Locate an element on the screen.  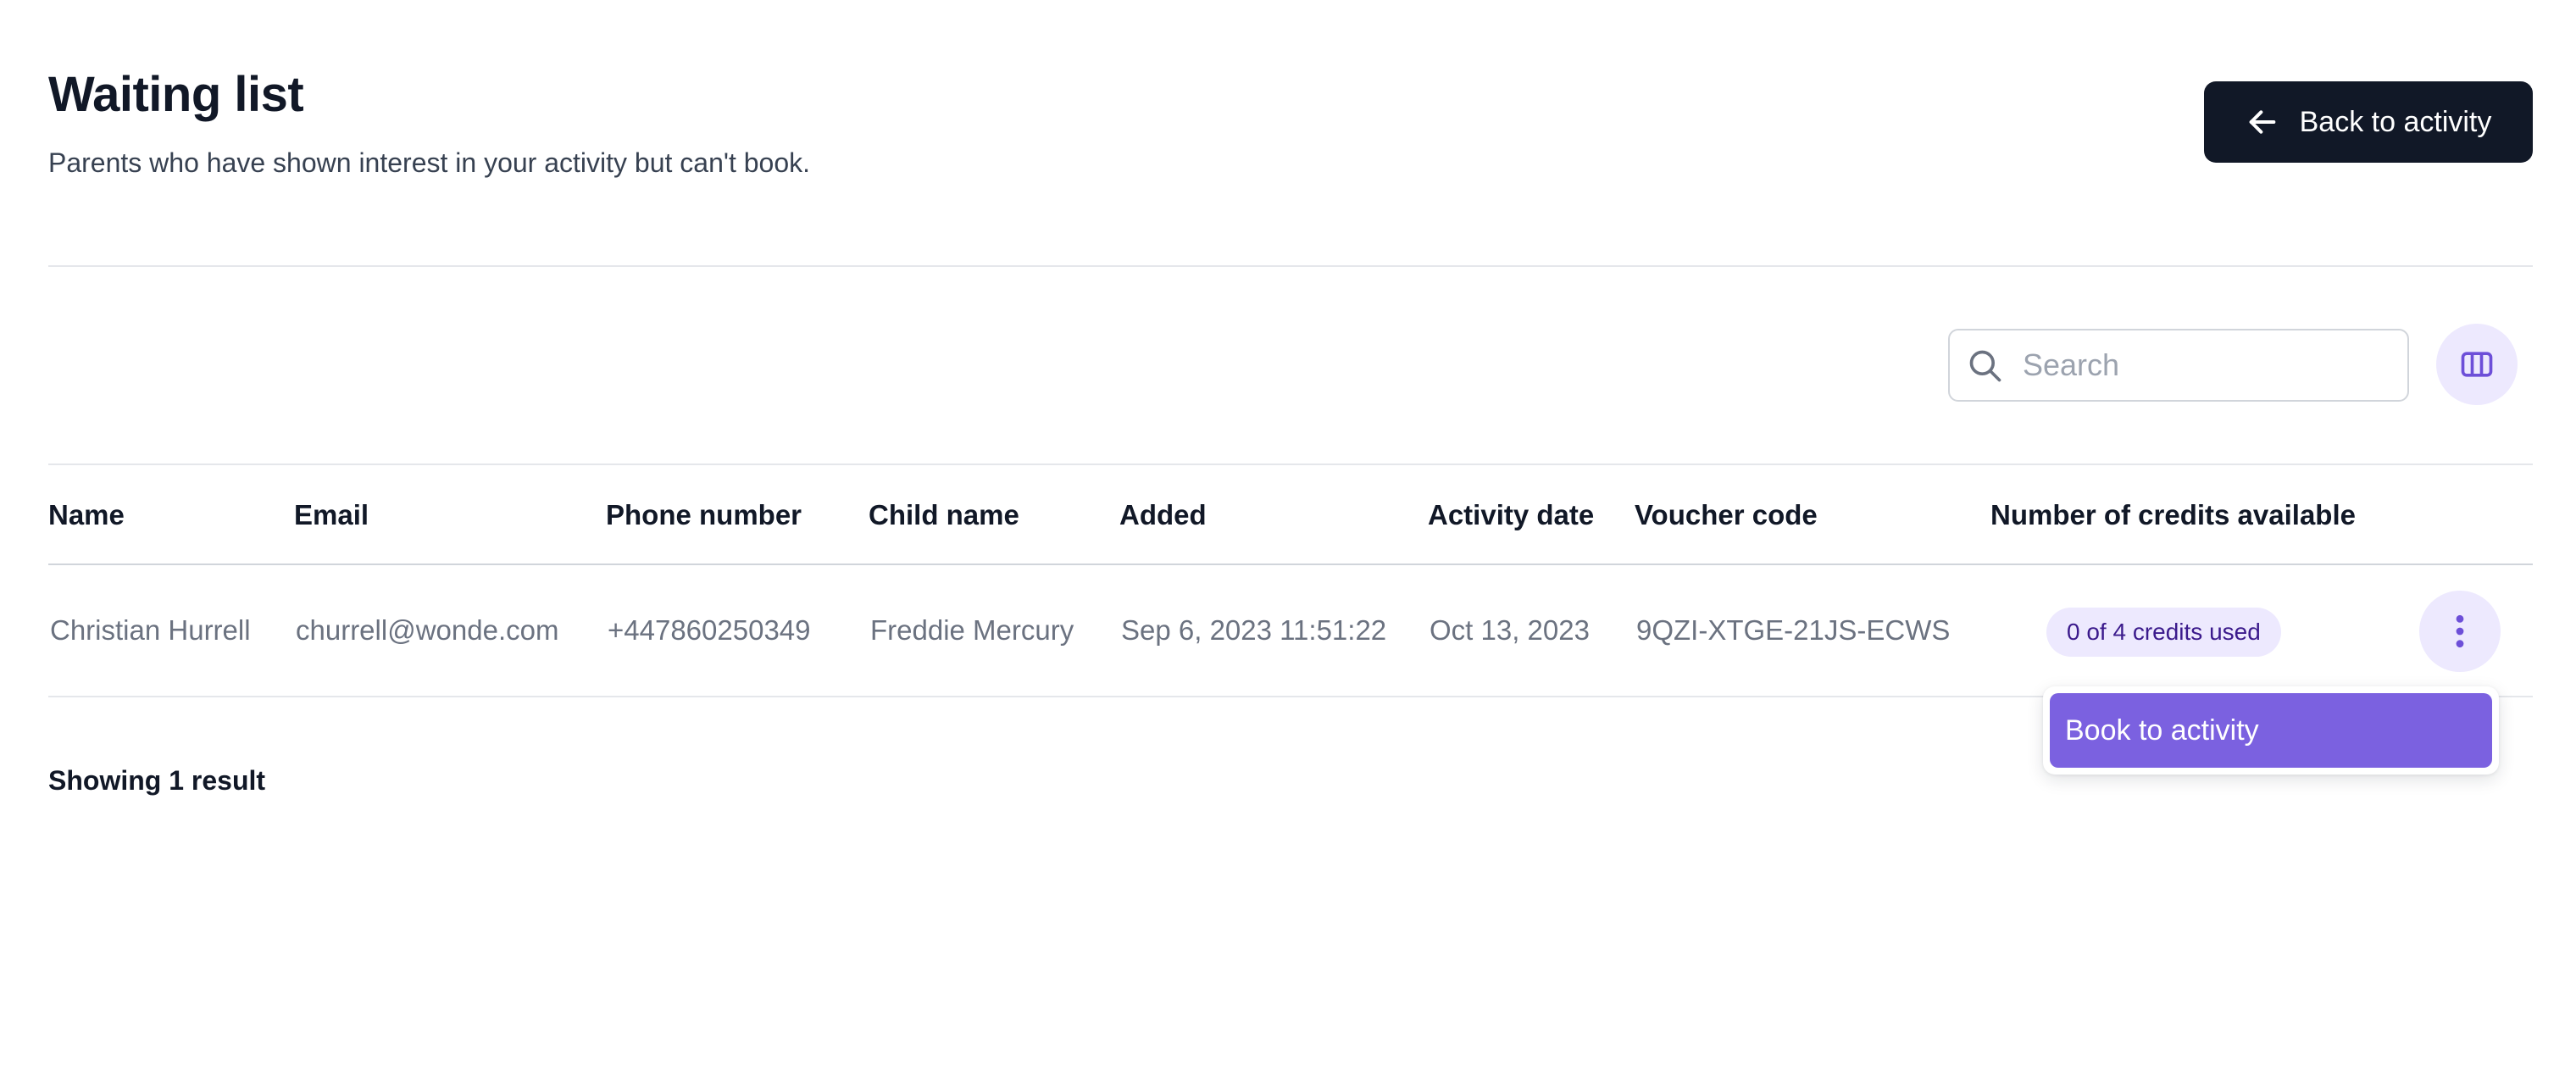
column-header-email: Email is located at coordinates (331, 515).